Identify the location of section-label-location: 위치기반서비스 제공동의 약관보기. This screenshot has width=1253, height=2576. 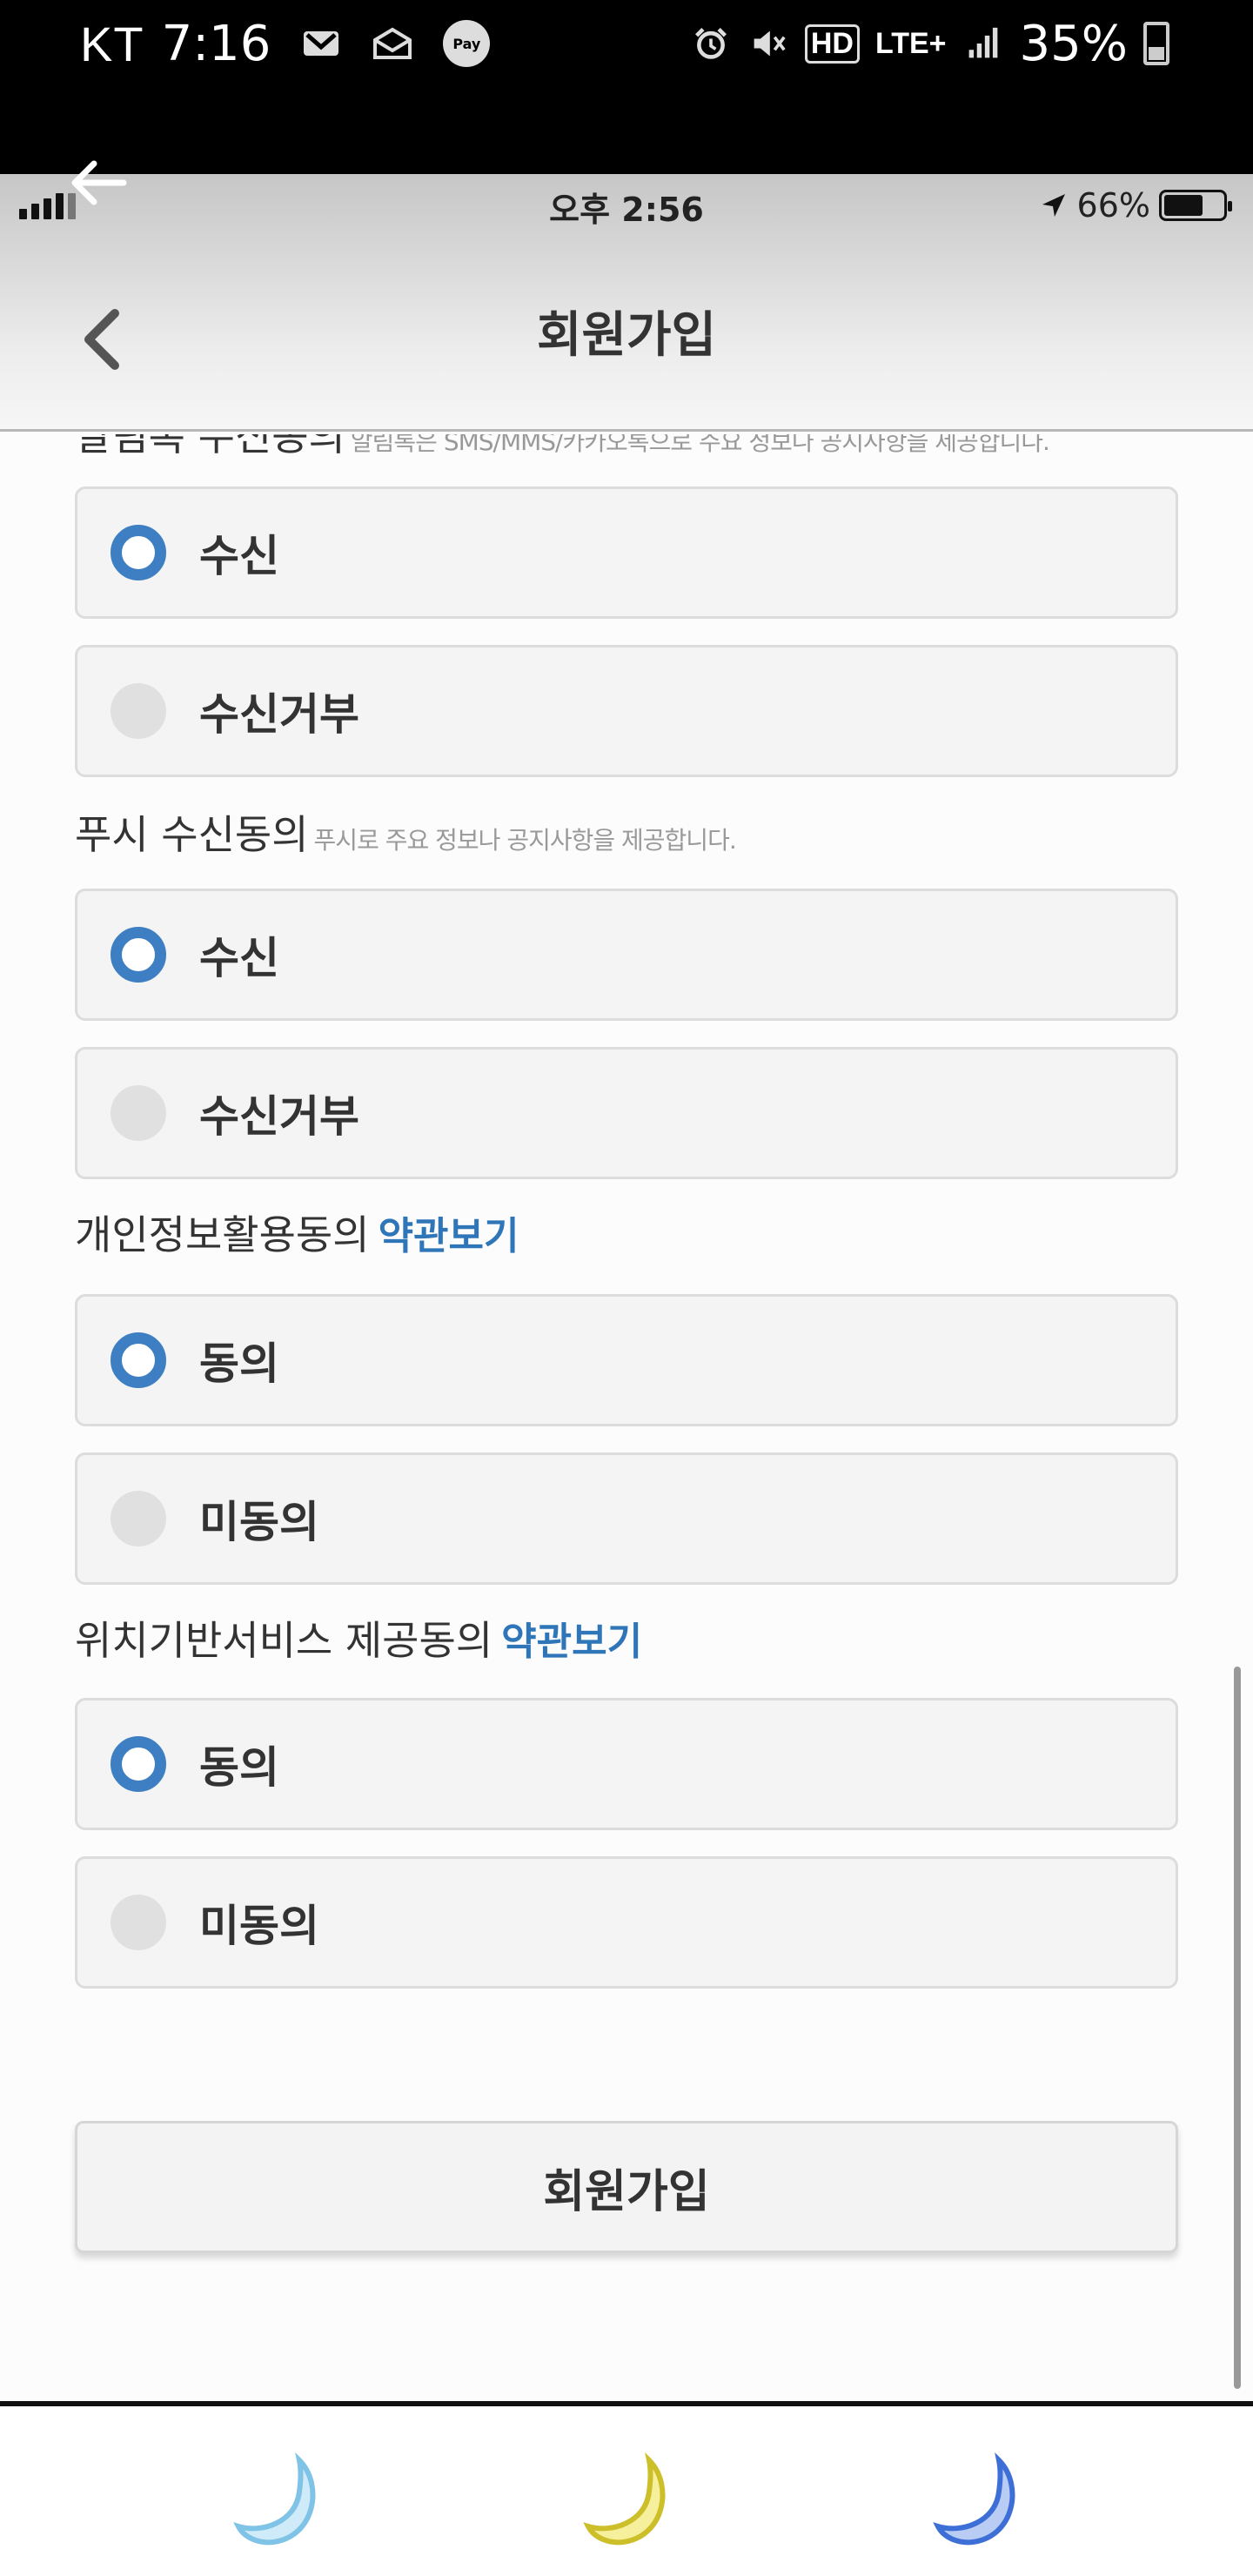
(358, 1638).